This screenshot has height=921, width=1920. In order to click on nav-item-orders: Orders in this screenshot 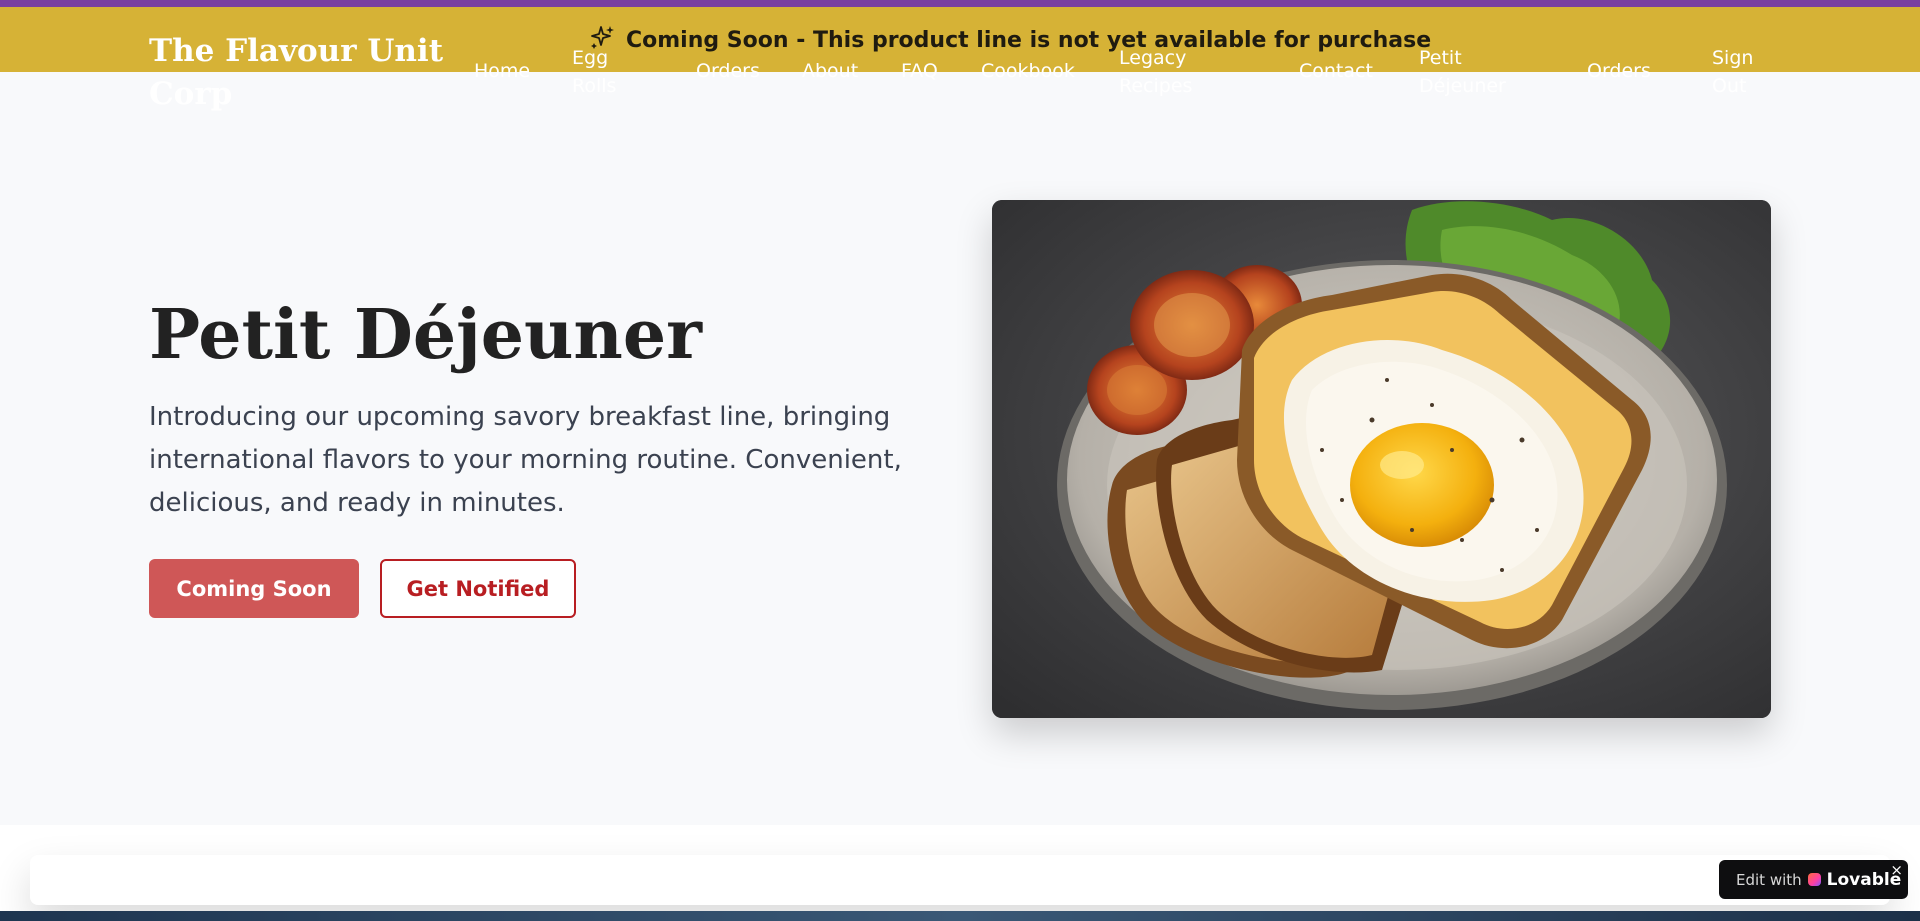, I will do `click(728, 71)`.